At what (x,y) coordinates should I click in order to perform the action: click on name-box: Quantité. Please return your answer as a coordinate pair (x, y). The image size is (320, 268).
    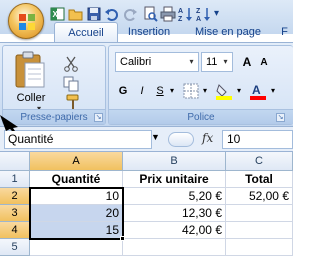
    Looking at the image, I should click on (78, 139).